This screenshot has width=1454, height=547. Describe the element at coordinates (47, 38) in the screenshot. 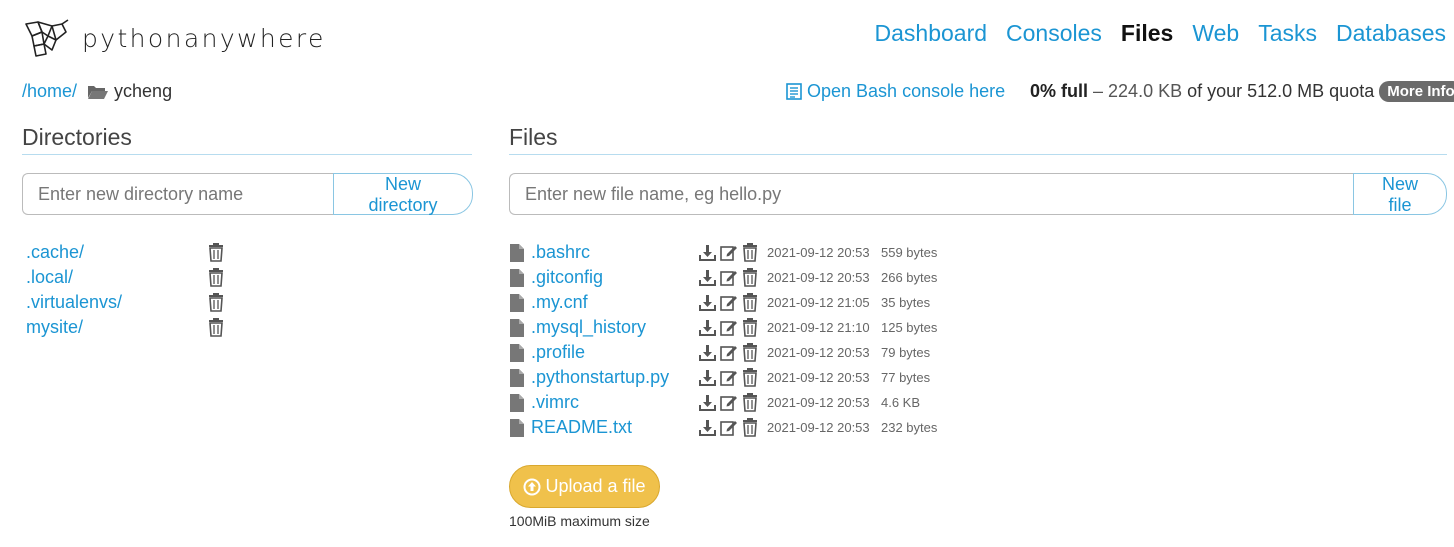

I see `python-snake-logo-icon` at that location.